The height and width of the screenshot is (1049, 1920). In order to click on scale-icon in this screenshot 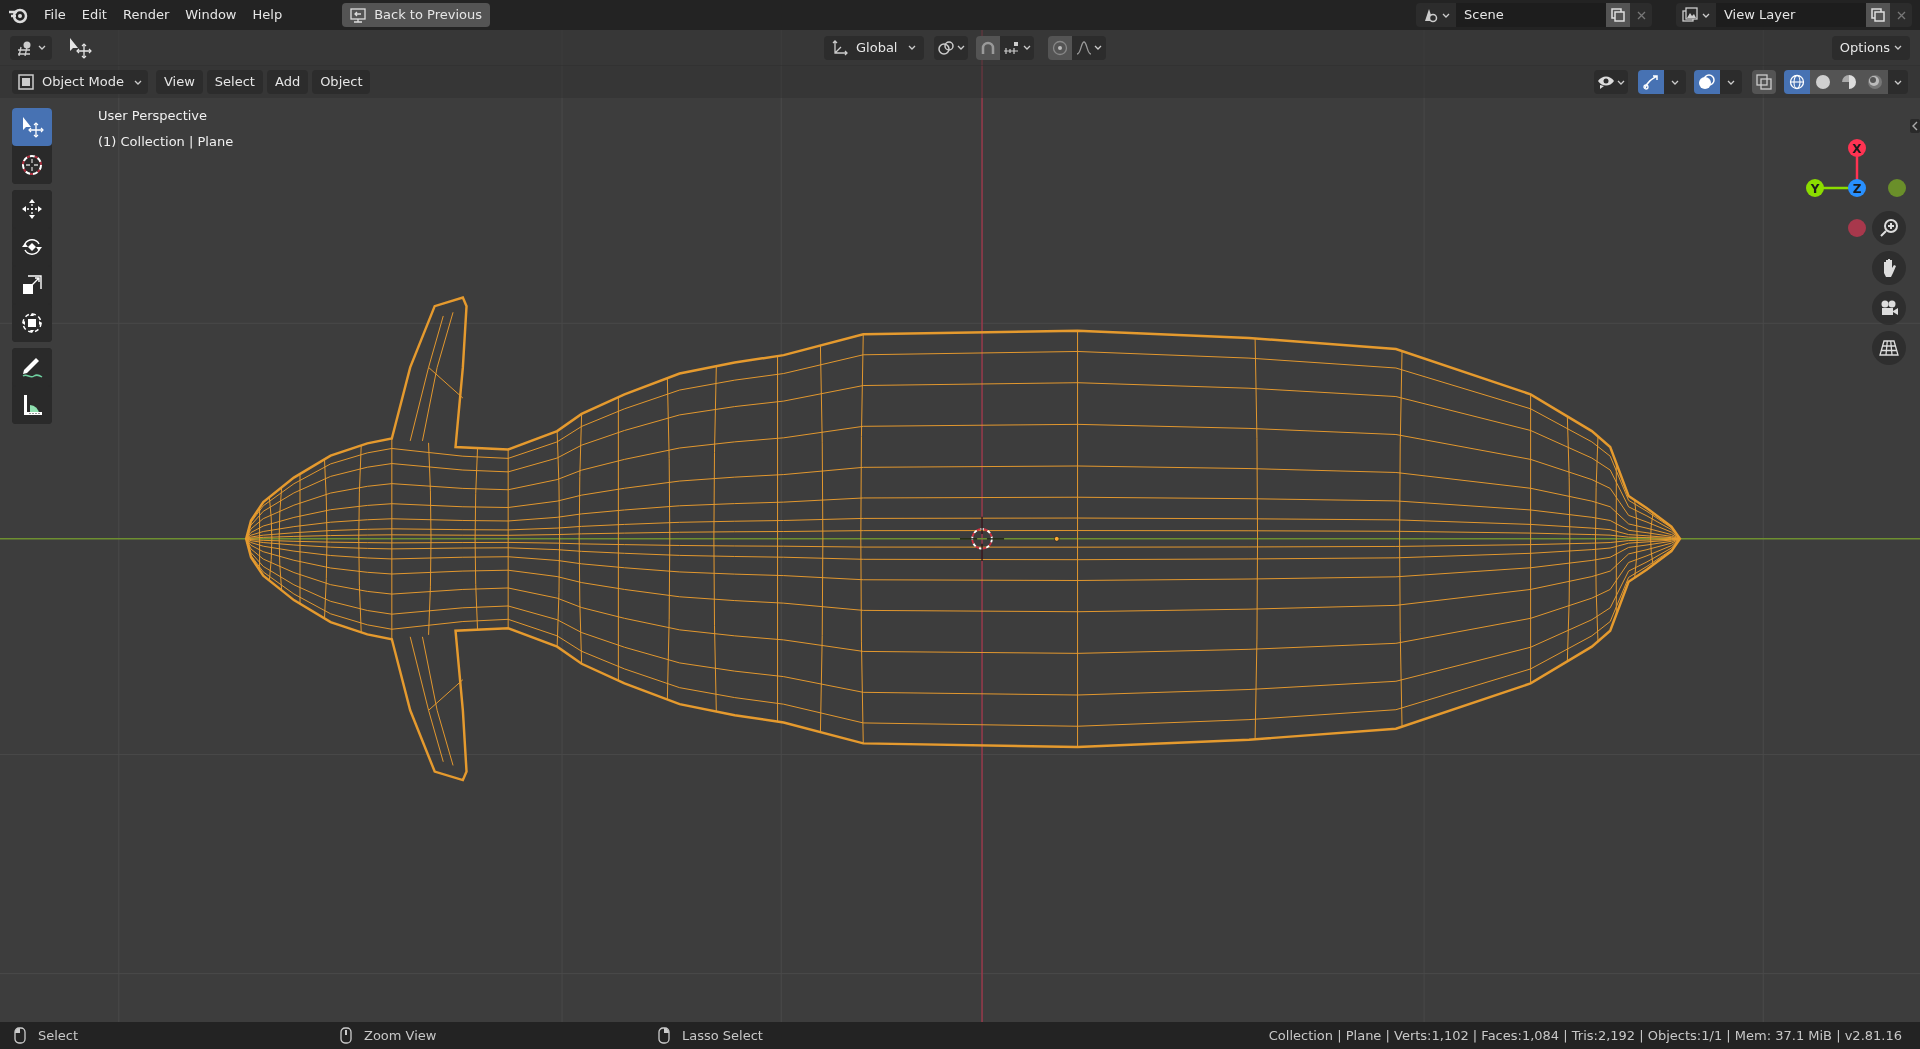, I will do `click(32, 285)`.